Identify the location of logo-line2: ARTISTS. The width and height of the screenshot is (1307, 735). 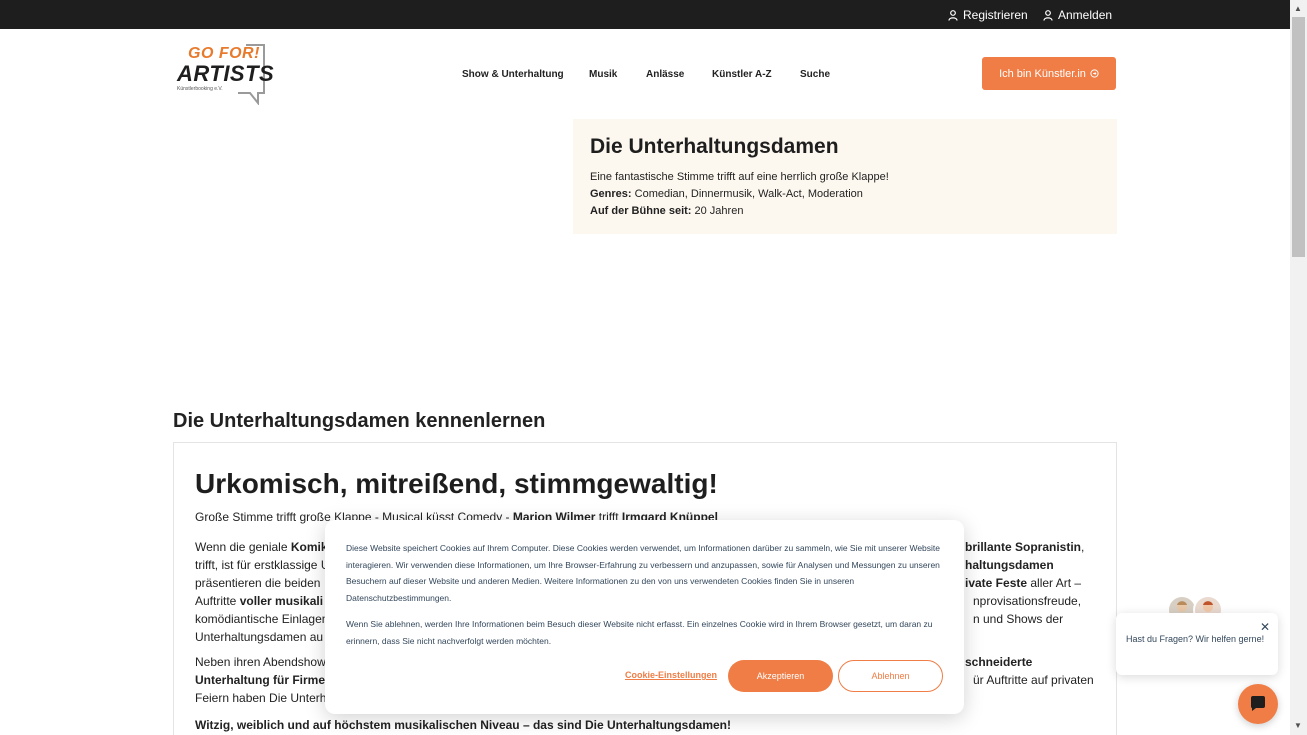
(226, 73).